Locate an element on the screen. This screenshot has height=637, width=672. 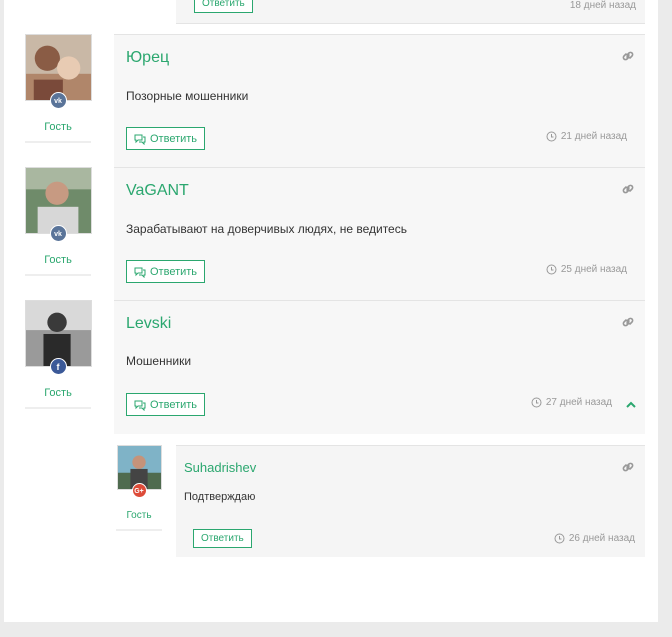
comment-time: 26 дней назад is located at coordinates (594, 538).